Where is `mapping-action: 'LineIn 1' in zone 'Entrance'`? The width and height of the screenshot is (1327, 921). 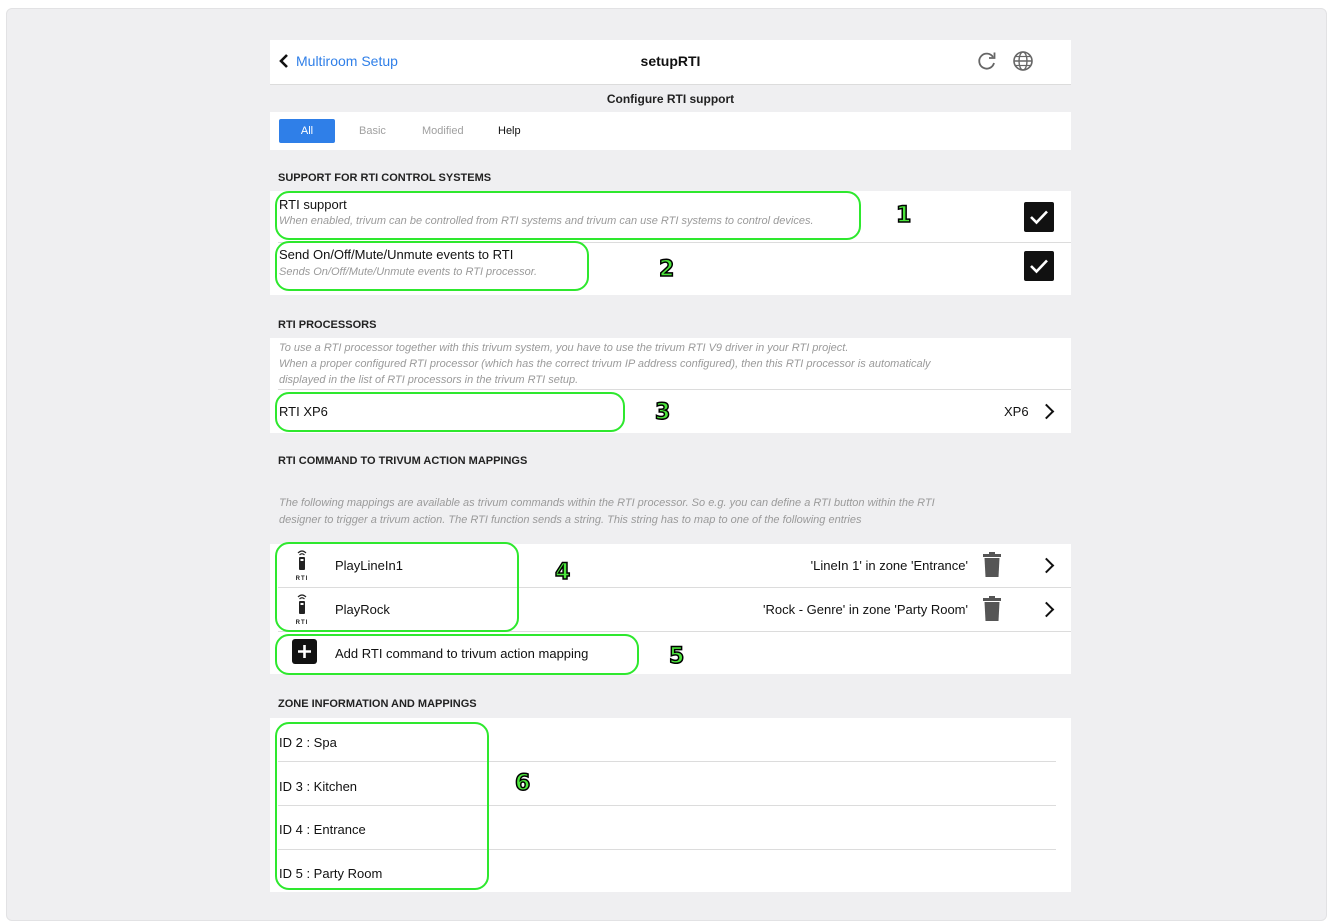 mapping-action: 'LineIn 1' in zone 'Entrance' is located at coordinates (889, 565).